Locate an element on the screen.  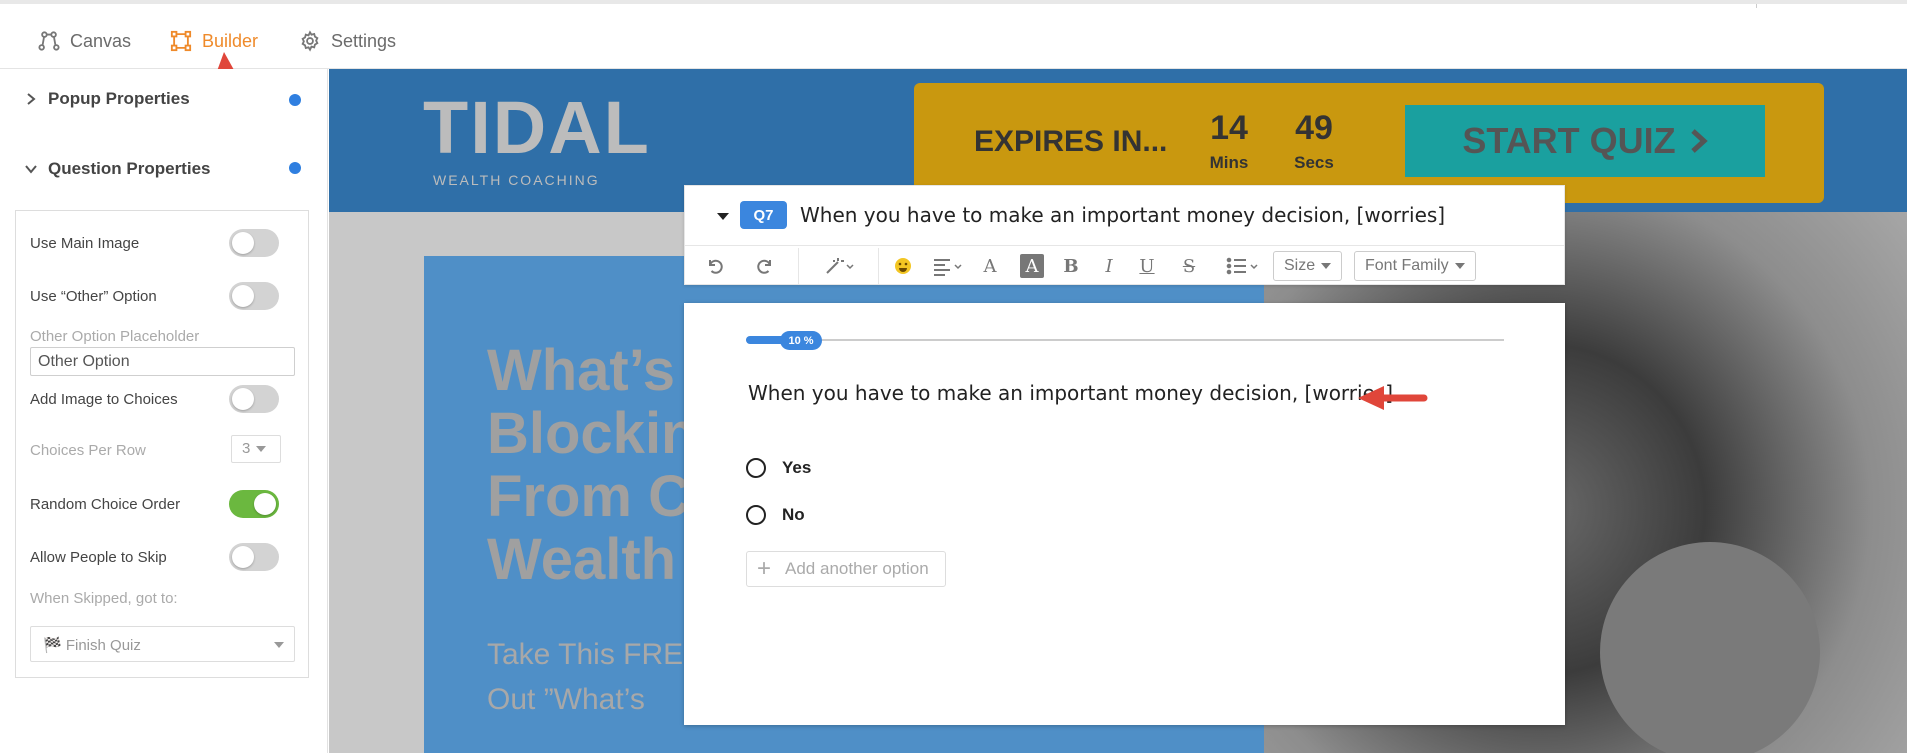
use-main-image-toggle is located at coordinates (254, 243).